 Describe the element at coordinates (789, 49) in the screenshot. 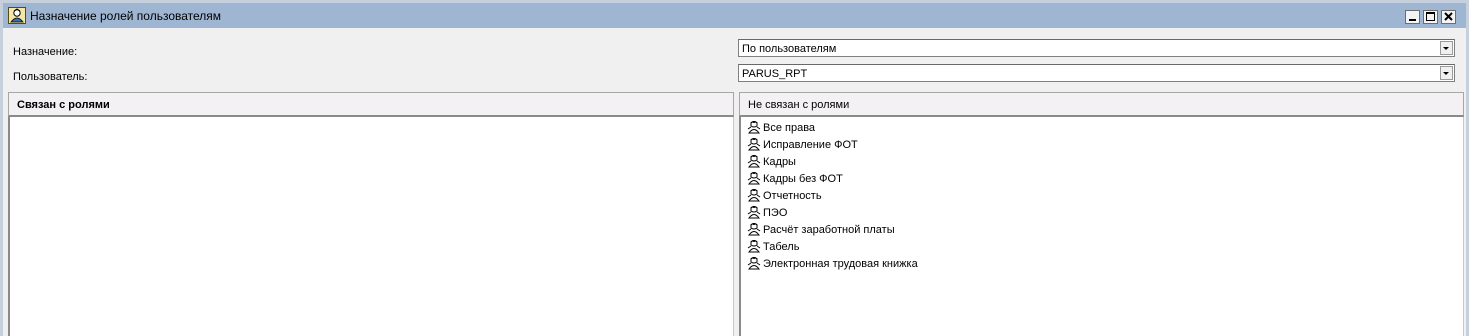

I see `assignment-select-value: По пользователям` at that location.